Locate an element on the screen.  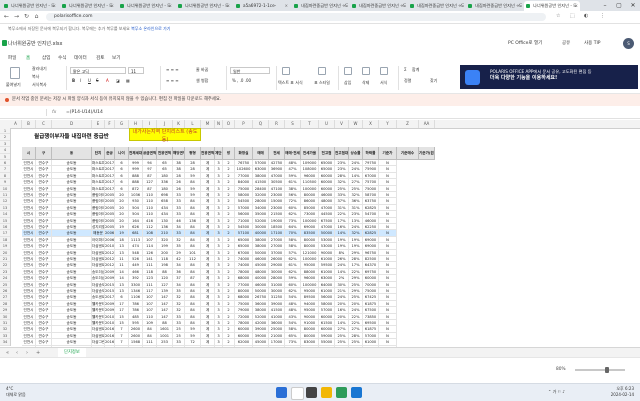
table-header-cell: 나이 is located at coordinates (122, 153).